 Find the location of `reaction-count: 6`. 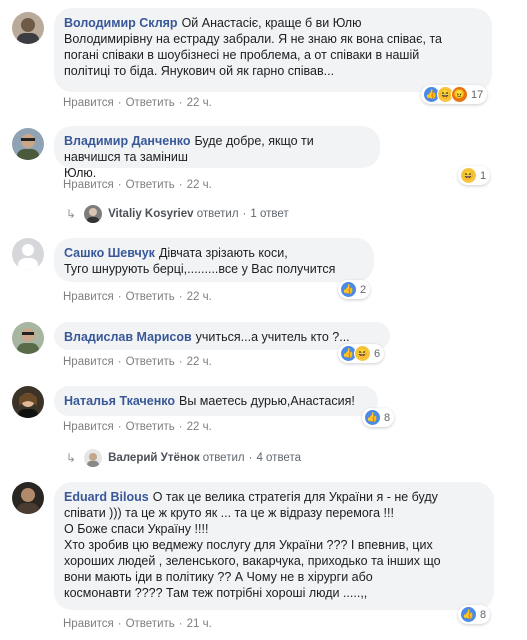

reaction-count: 6 is located at coordinates (377, 353).